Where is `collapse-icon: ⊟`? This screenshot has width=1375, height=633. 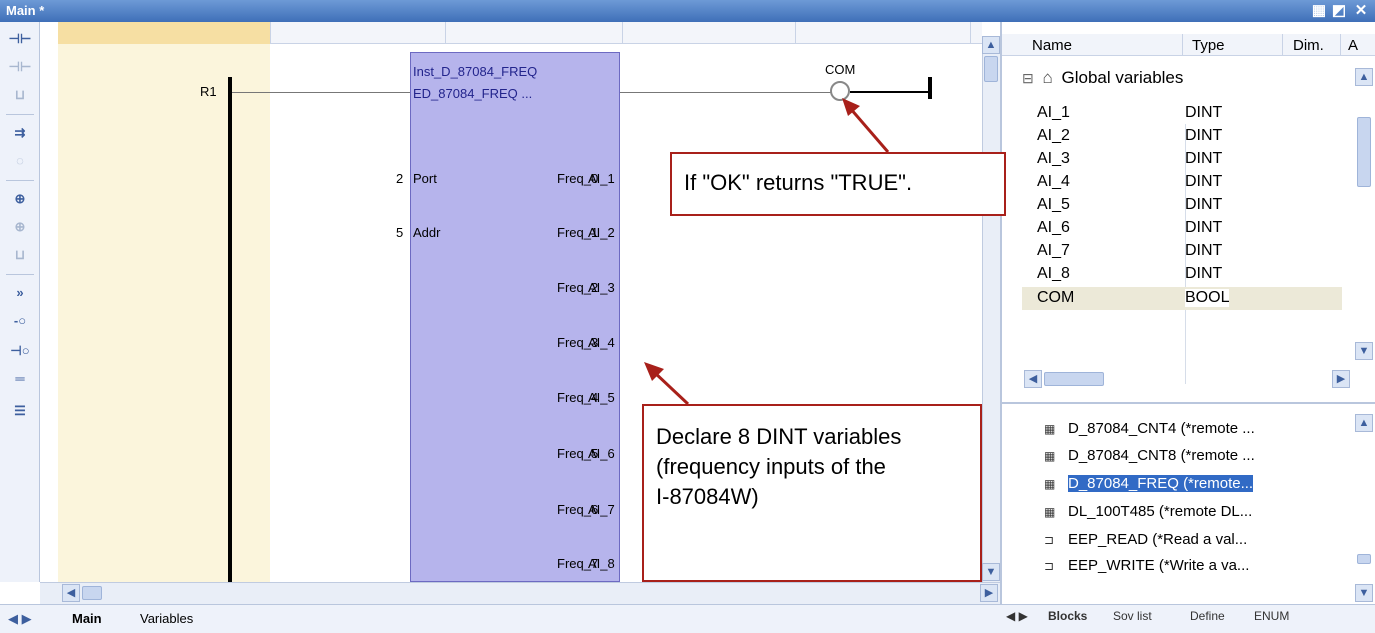 collapse-icon: ⊟ is located at coordinates (1028, 78).